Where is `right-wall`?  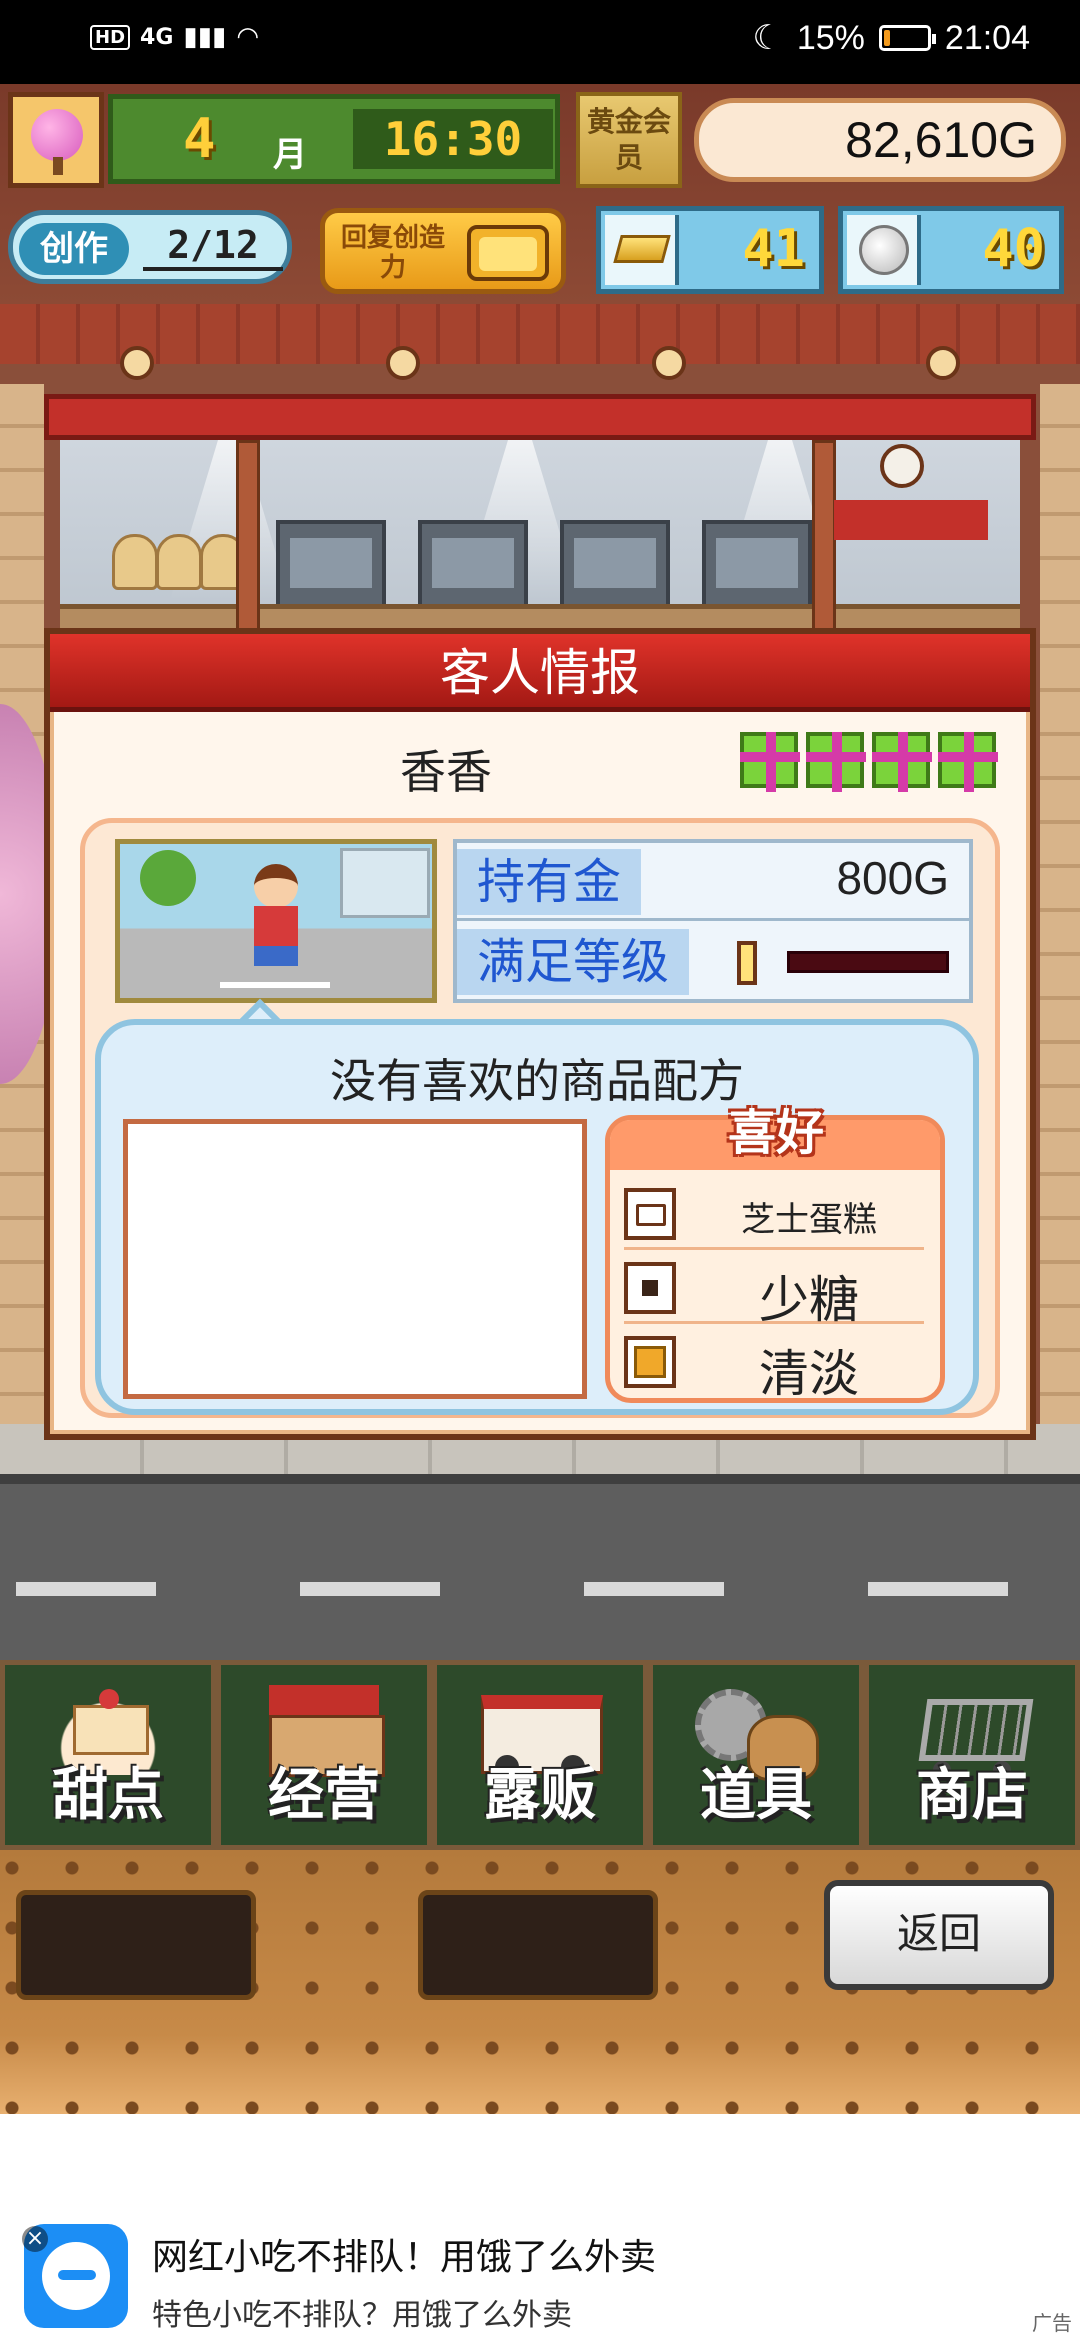
right-wall is located at coordinates (1060, 934).